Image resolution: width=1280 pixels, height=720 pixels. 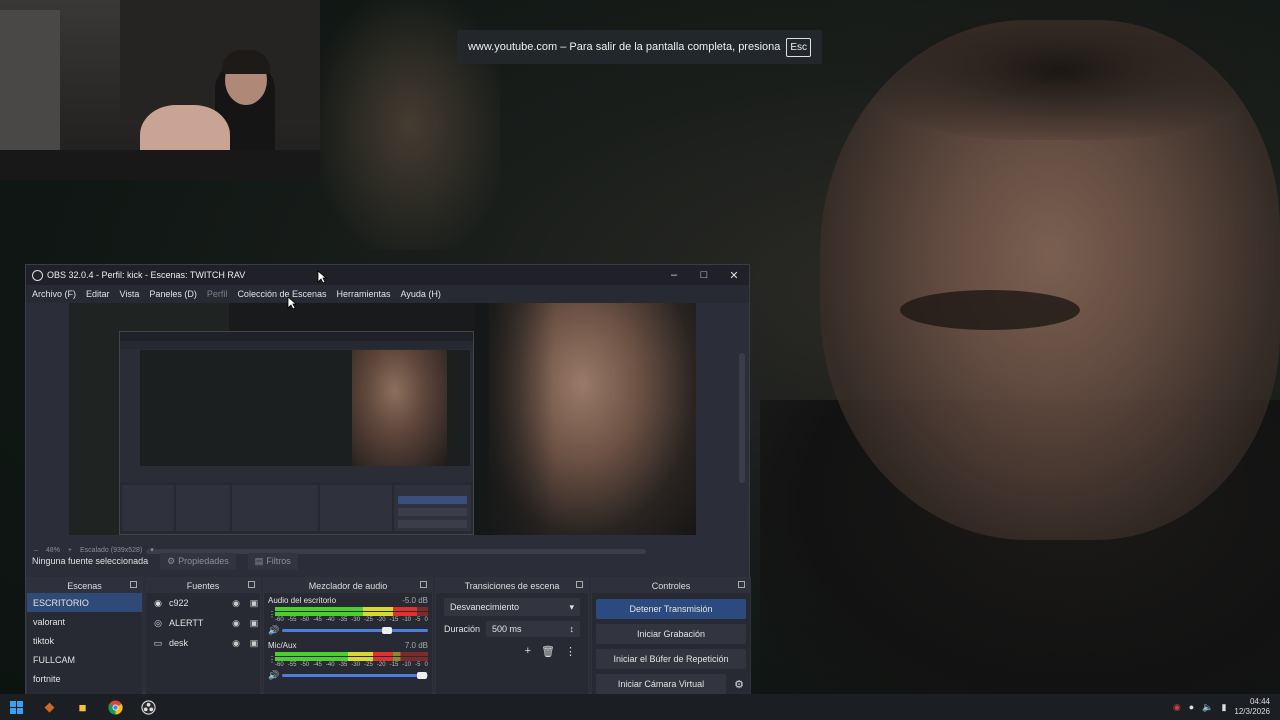 What do you see at coordinates (704, 275) in the screenshot?
I see `maximize-icon: □` at bounding box center [704, 275].